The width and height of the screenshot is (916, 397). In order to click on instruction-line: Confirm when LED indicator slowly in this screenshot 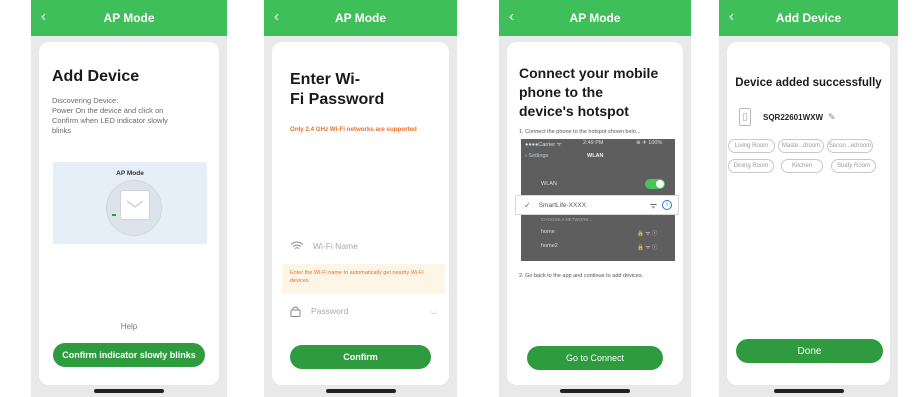, I will do `click(110, 120)`.